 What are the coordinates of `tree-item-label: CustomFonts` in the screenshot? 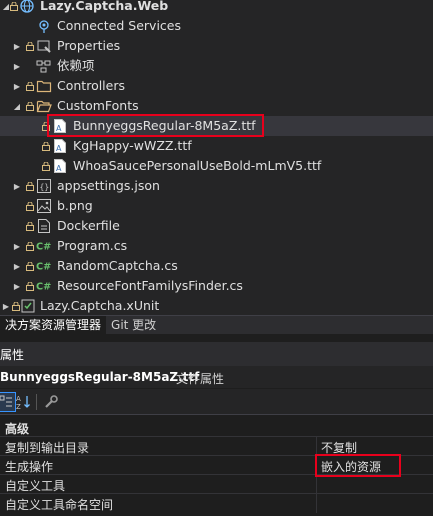 It's located at (98, 105).